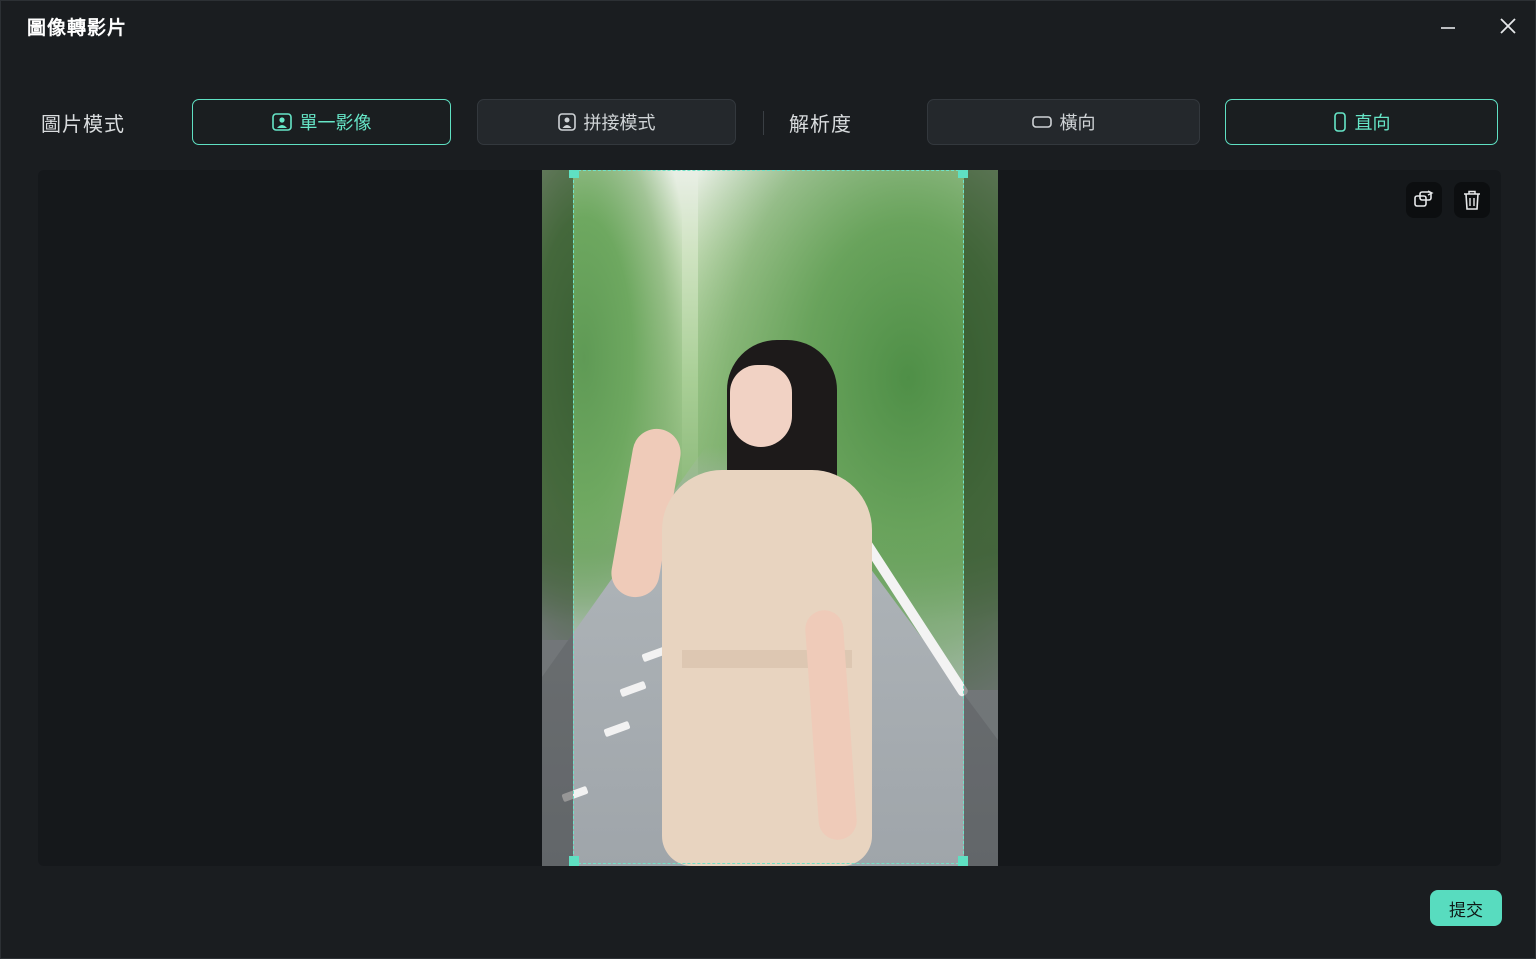  Describe the element at coordinates (820, 124) in the screenshot. I see `resolution-label: 解析度` at that location.